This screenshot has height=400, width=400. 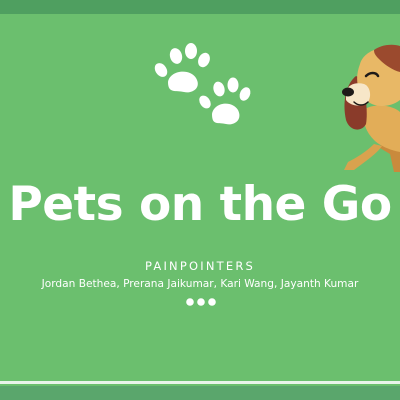 I want to click on dog-illustration, so click(x=371, y=108).